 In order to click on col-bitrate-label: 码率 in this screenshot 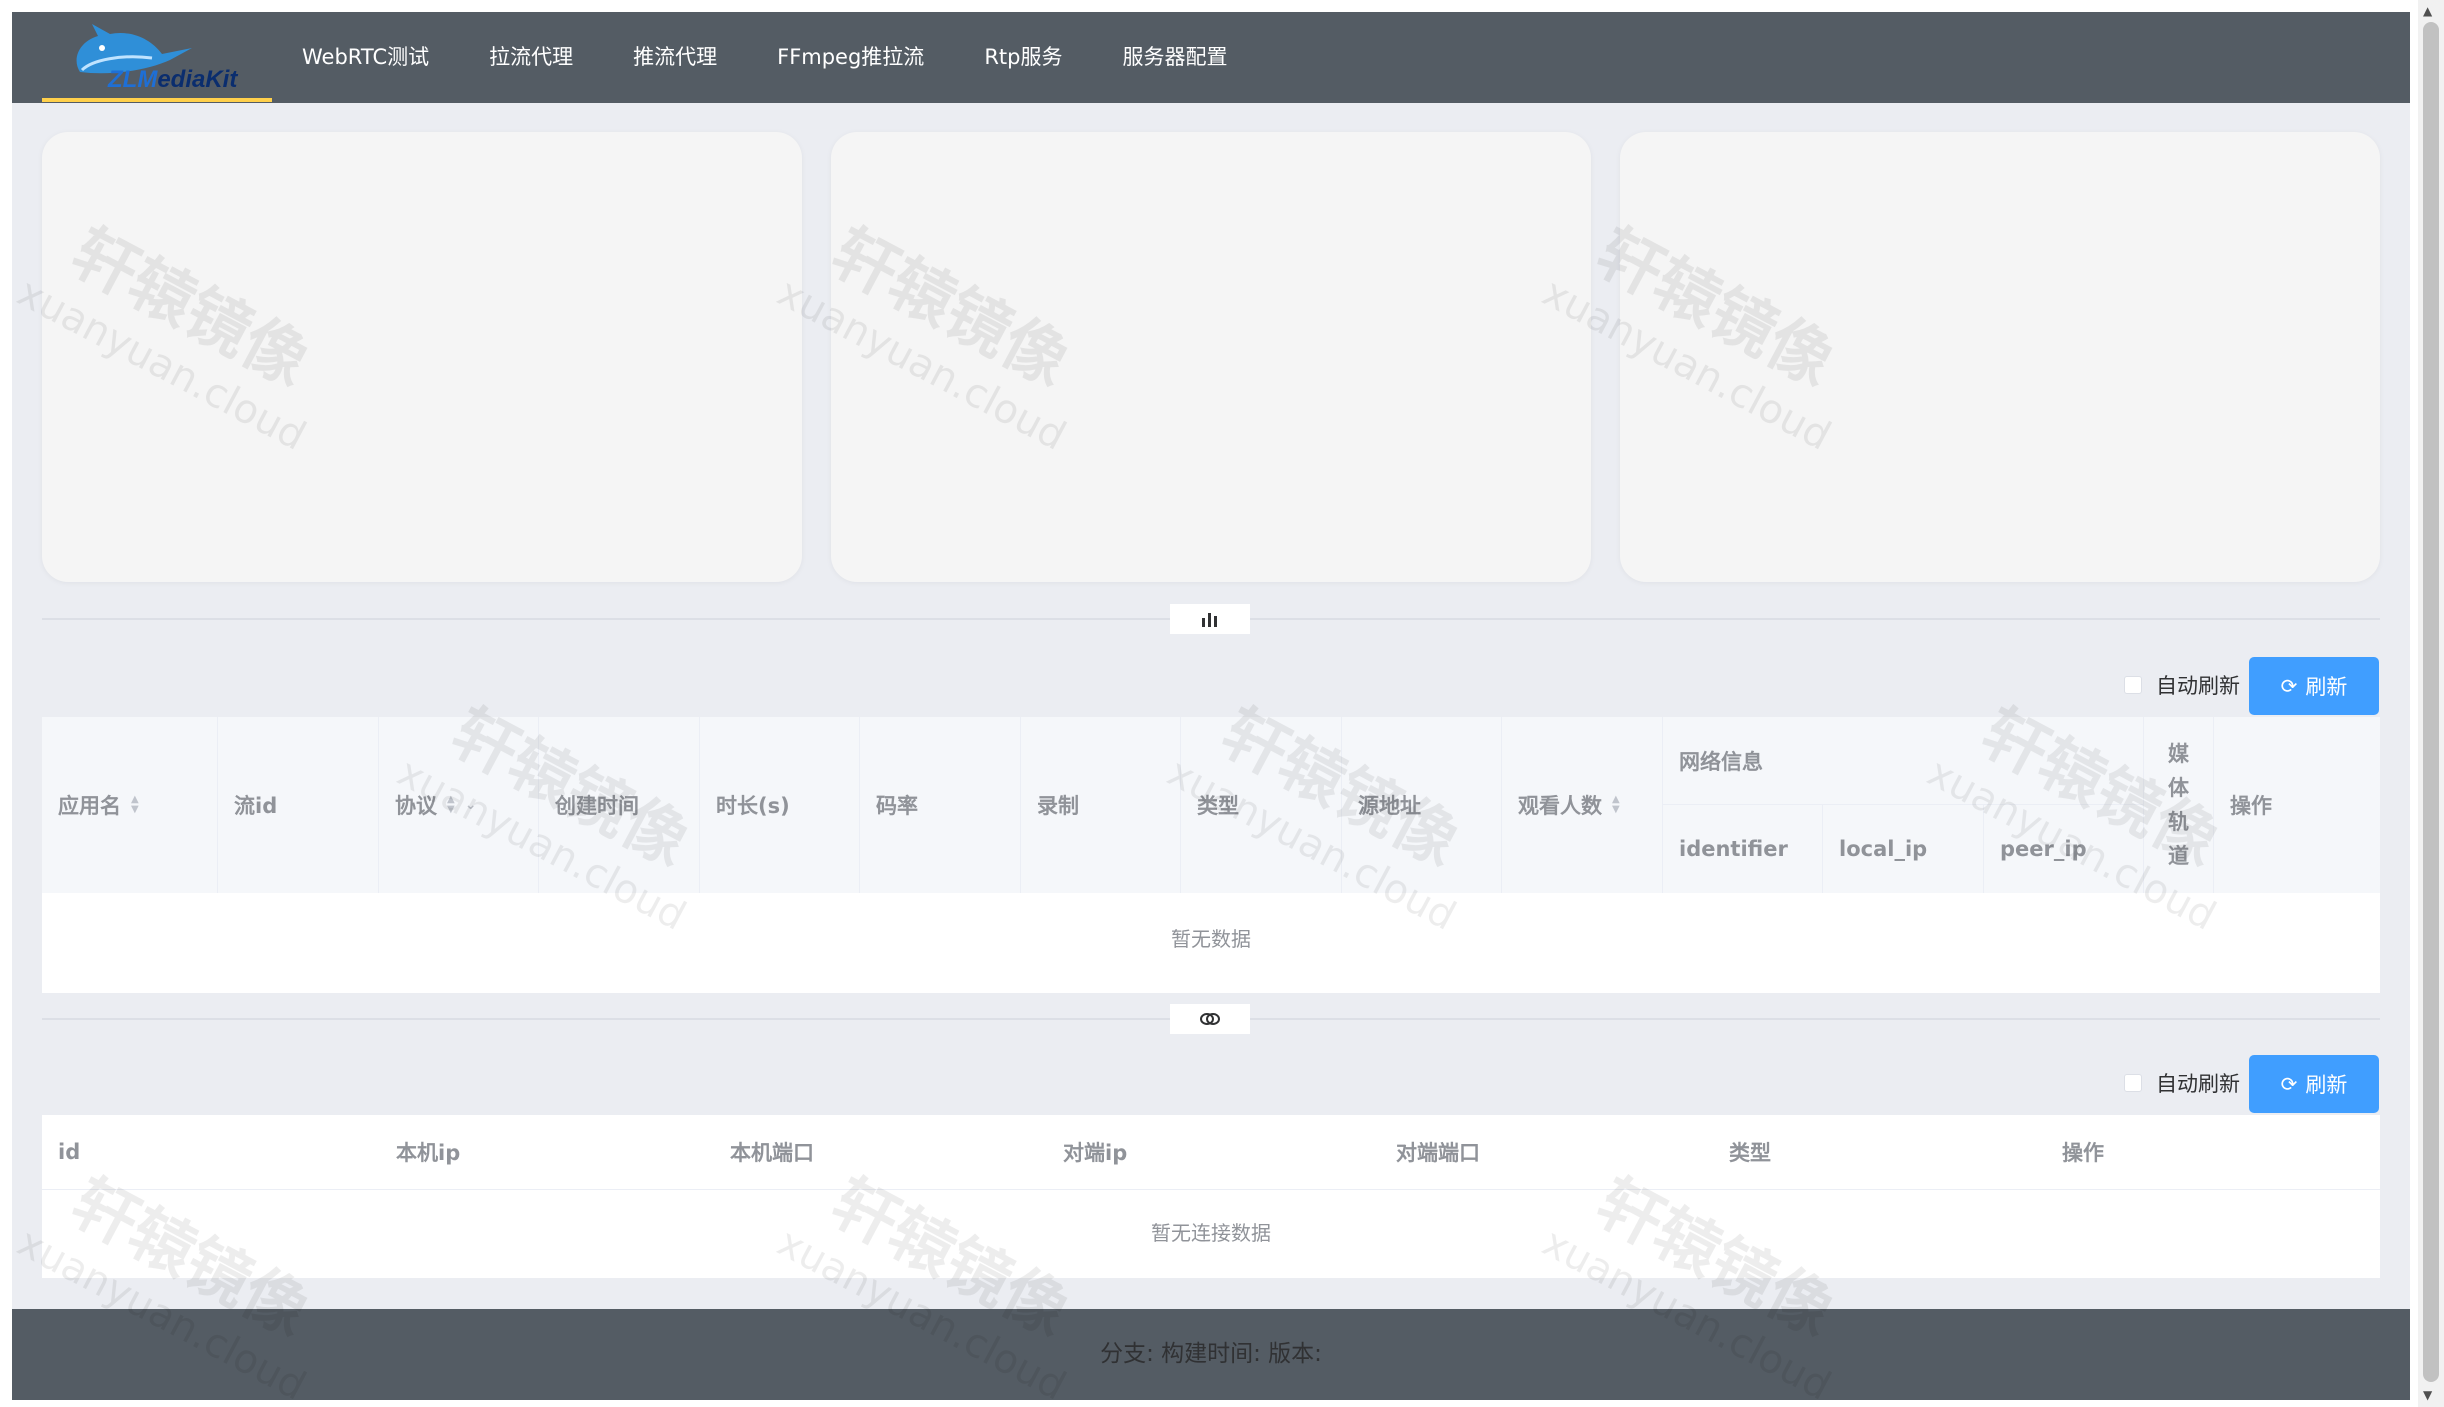, I will do `click(897, 806)`.